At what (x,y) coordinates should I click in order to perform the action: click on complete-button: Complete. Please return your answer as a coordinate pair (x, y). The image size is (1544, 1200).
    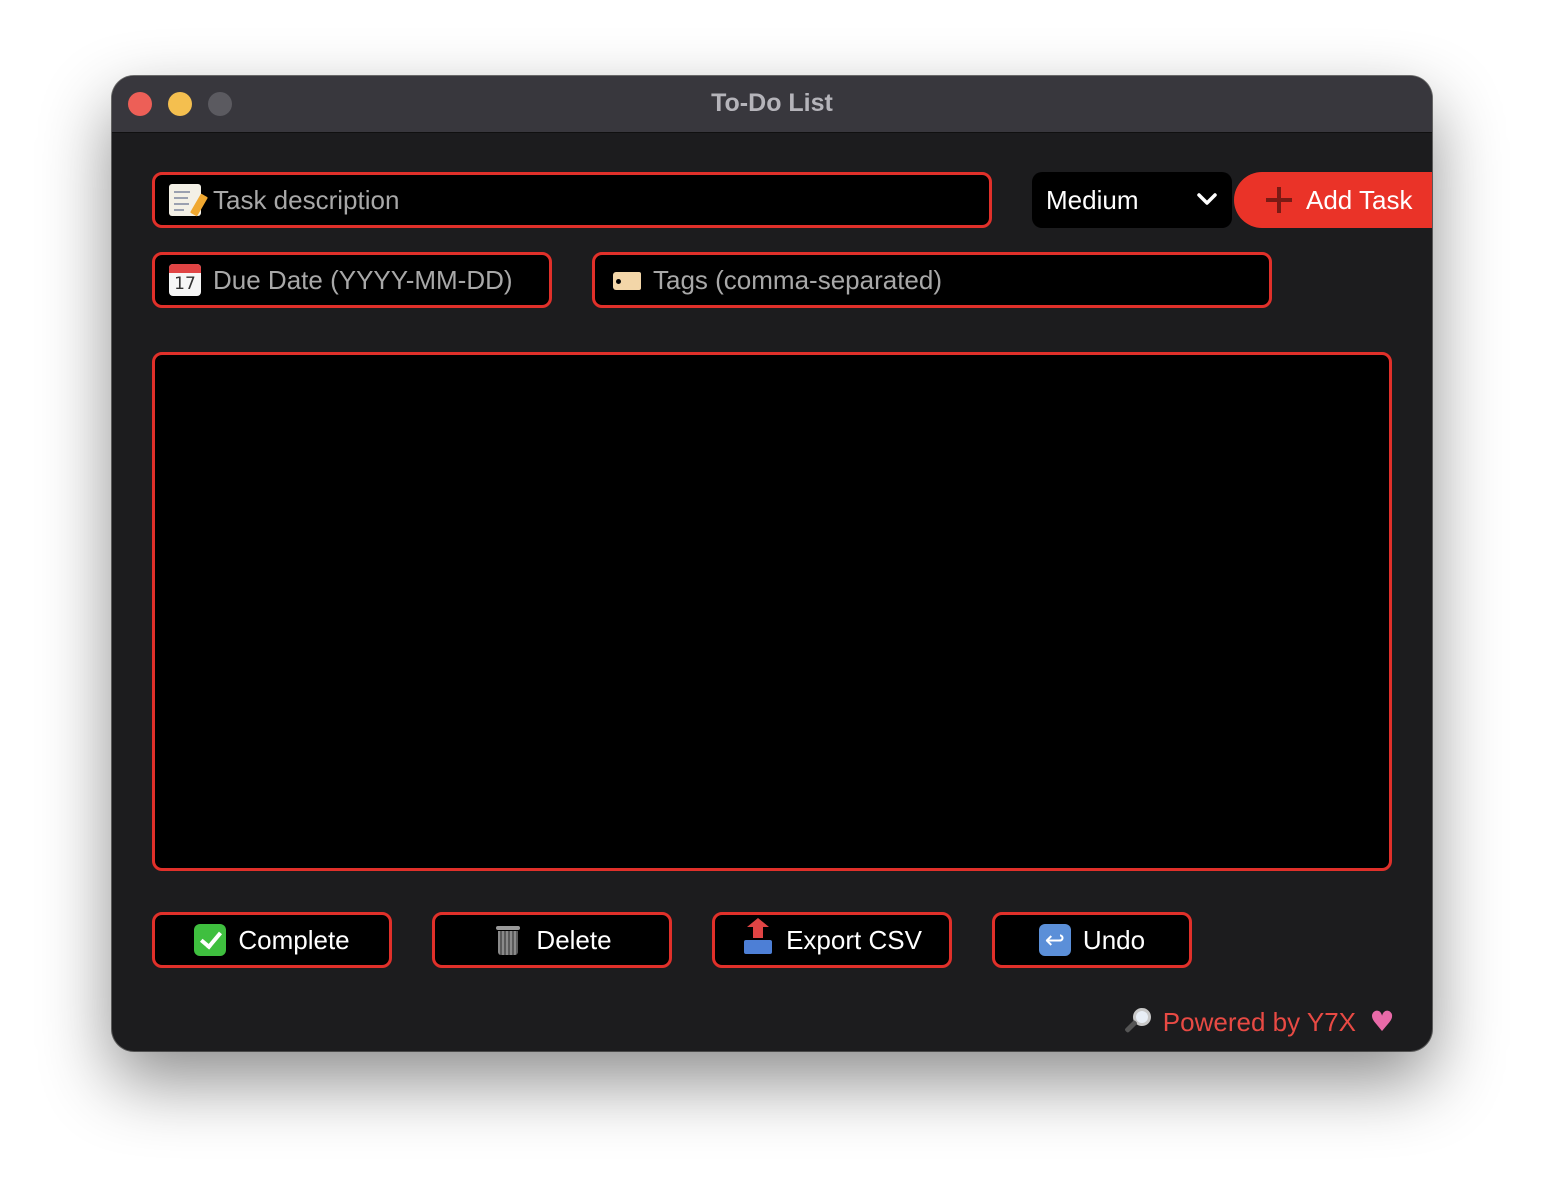
    Looking at the image, I should click on (272, 940).